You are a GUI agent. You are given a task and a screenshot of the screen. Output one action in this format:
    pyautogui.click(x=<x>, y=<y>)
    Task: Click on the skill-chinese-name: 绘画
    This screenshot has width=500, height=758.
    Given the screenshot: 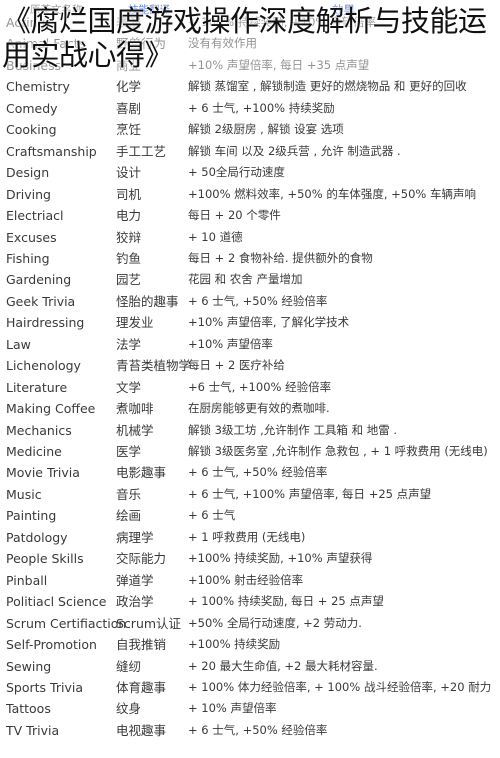 What is the action you would take?
    pyautogui.click(x=129, y=516)
    